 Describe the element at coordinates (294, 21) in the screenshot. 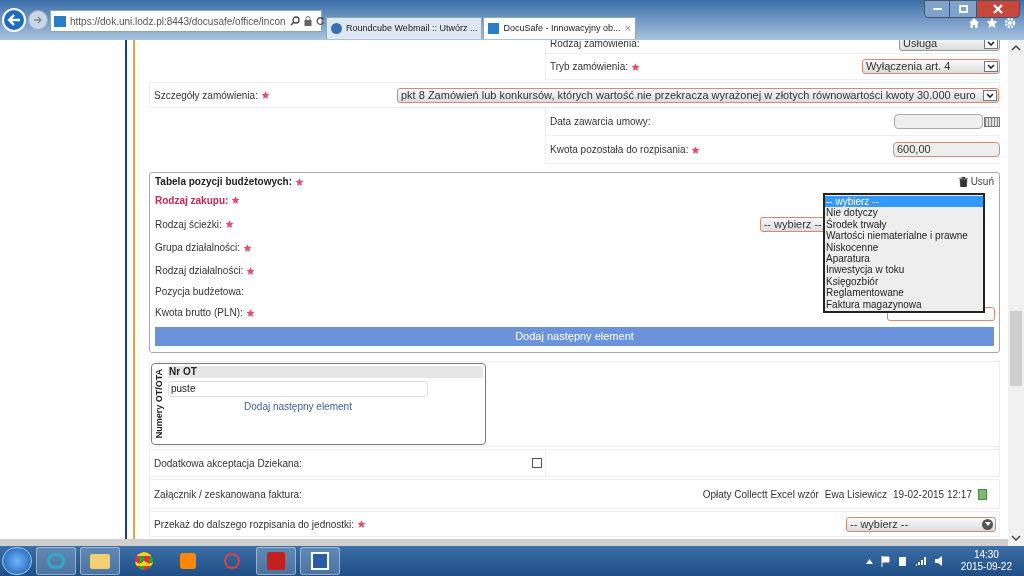

I see `search-icon` at that location.